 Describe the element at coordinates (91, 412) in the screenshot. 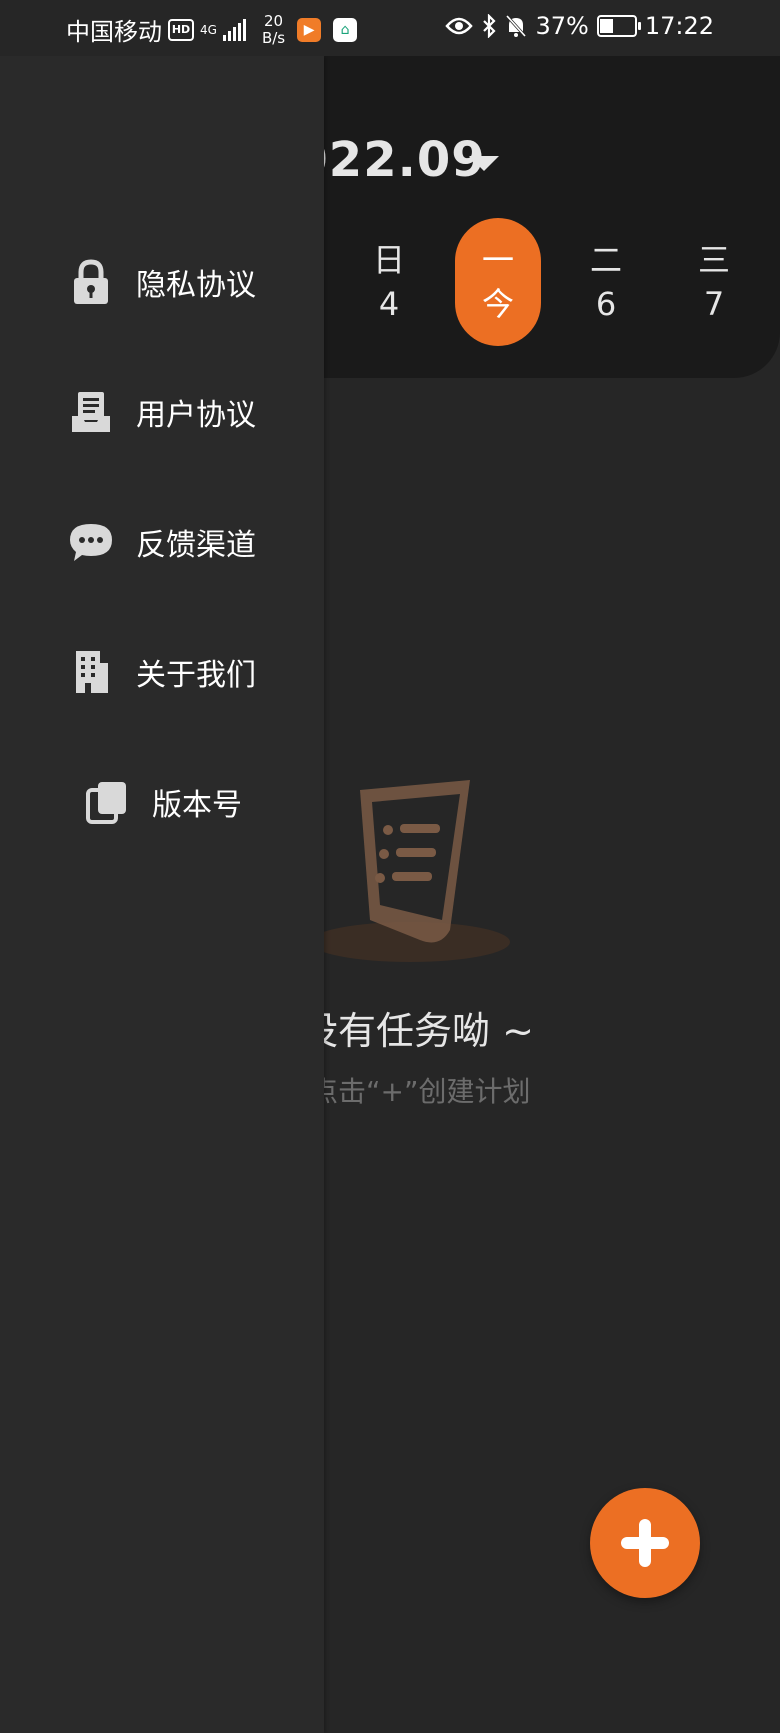

I see `document-tray-icon` at that location.